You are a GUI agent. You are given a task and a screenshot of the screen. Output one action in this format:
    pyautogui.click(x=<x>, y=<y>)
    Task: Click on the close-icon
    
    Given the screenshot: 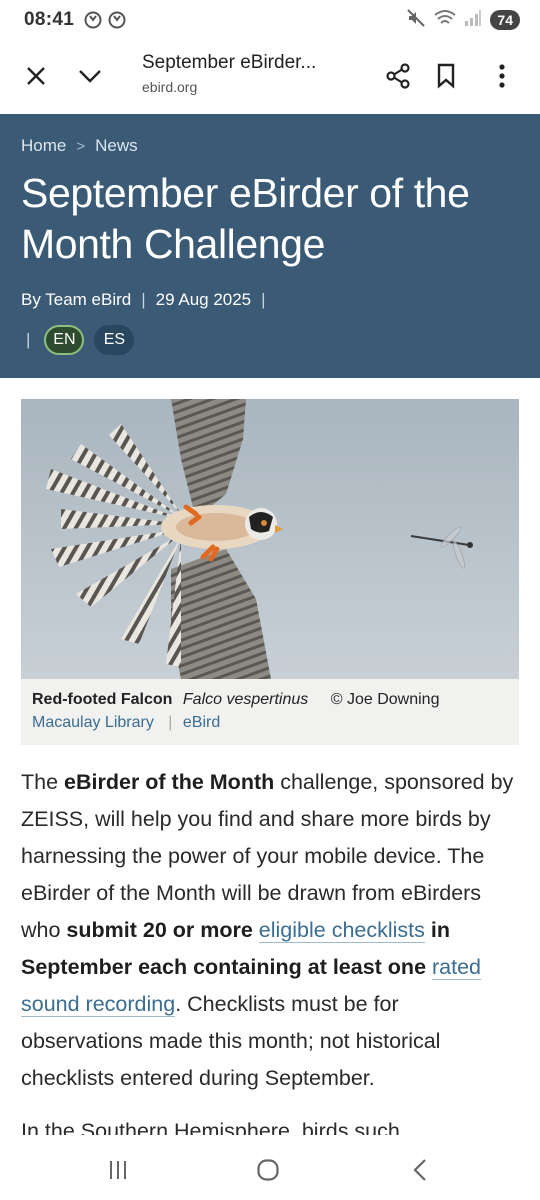 What is the action you would take?
    pyautogui.click(x=36, y=76)
    